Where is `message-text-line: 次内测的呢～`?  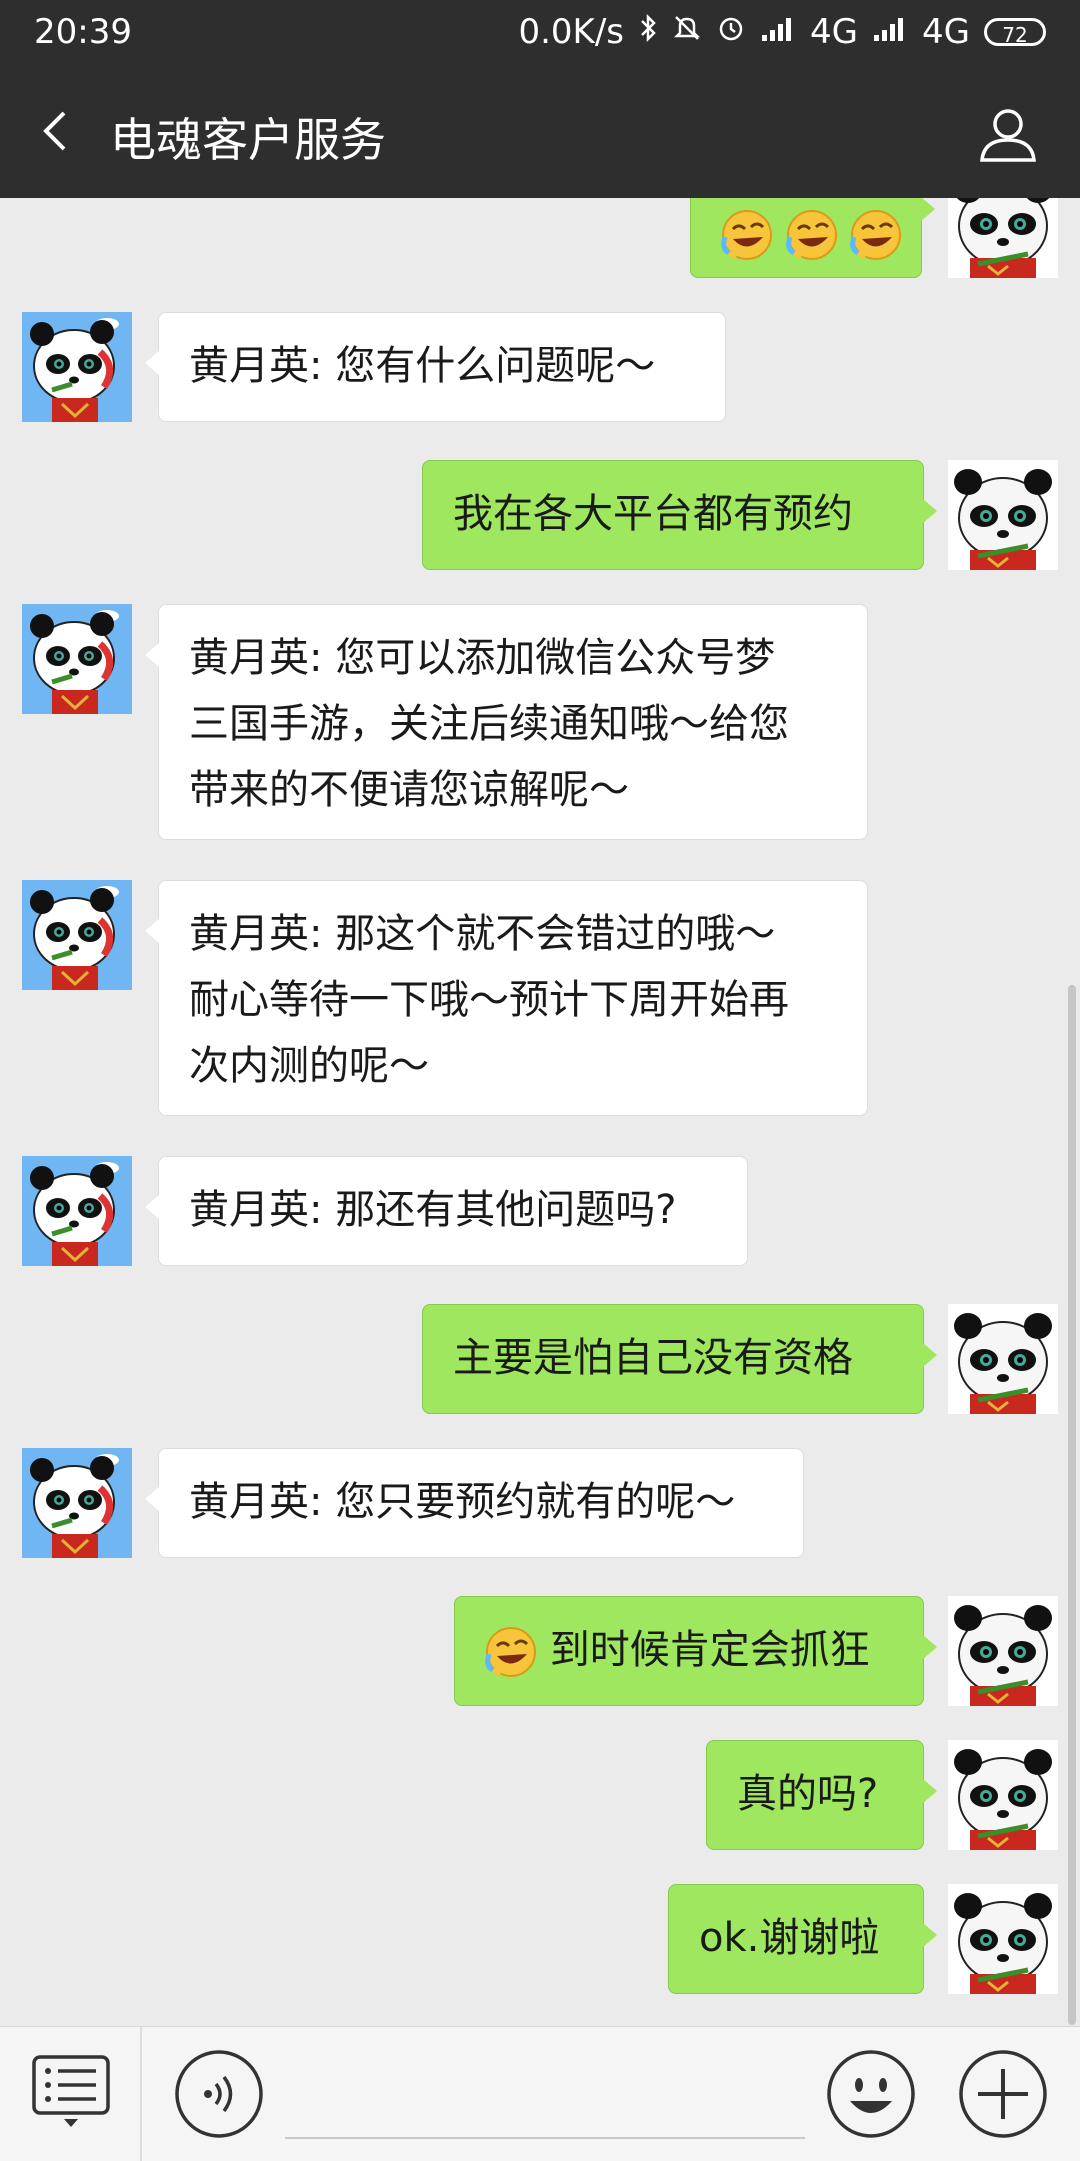
message-text-line: 次内测的呢～ is located at coordinates (309, 1066).